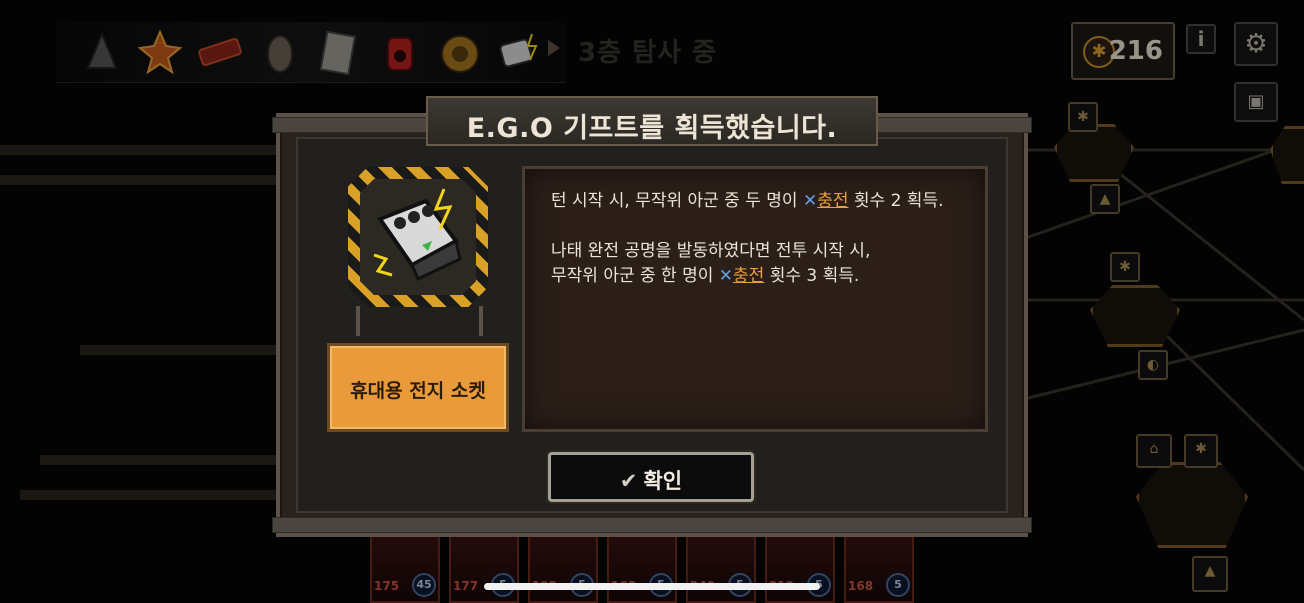 The width and height of the screenshot is (1304, 603). Describe the element at coordinates (652, 525) in the screenshot. I see `dialog-bottom-rail` at that location.